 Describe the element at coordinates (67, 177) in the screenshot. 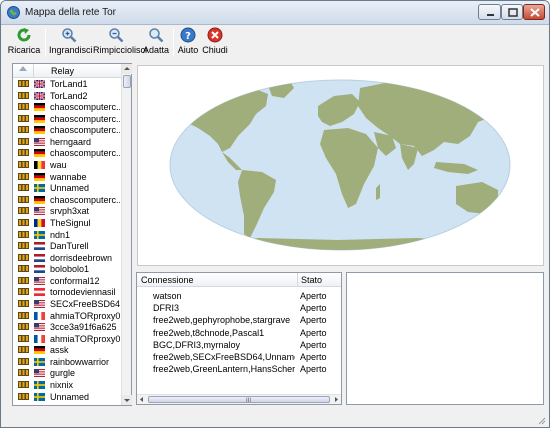

I see `relay-list-item: wannabe` at that location.